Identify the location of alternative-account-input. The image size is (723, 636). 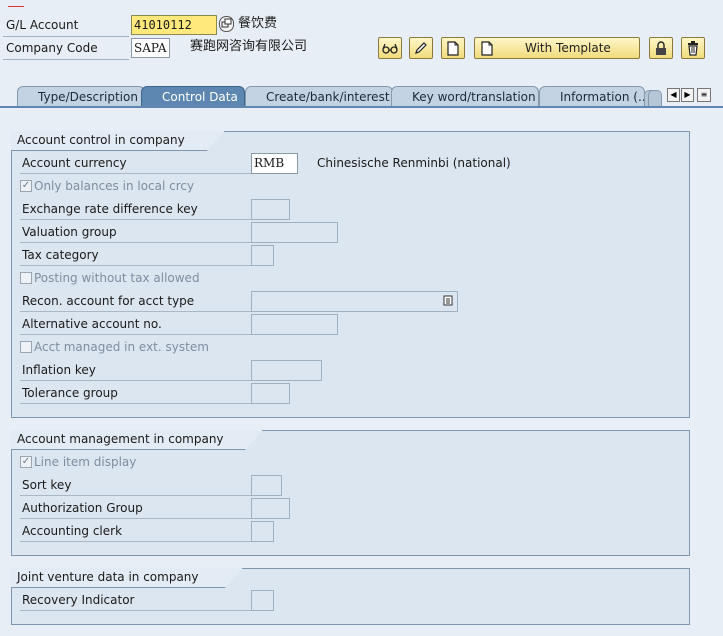
(294, 324).